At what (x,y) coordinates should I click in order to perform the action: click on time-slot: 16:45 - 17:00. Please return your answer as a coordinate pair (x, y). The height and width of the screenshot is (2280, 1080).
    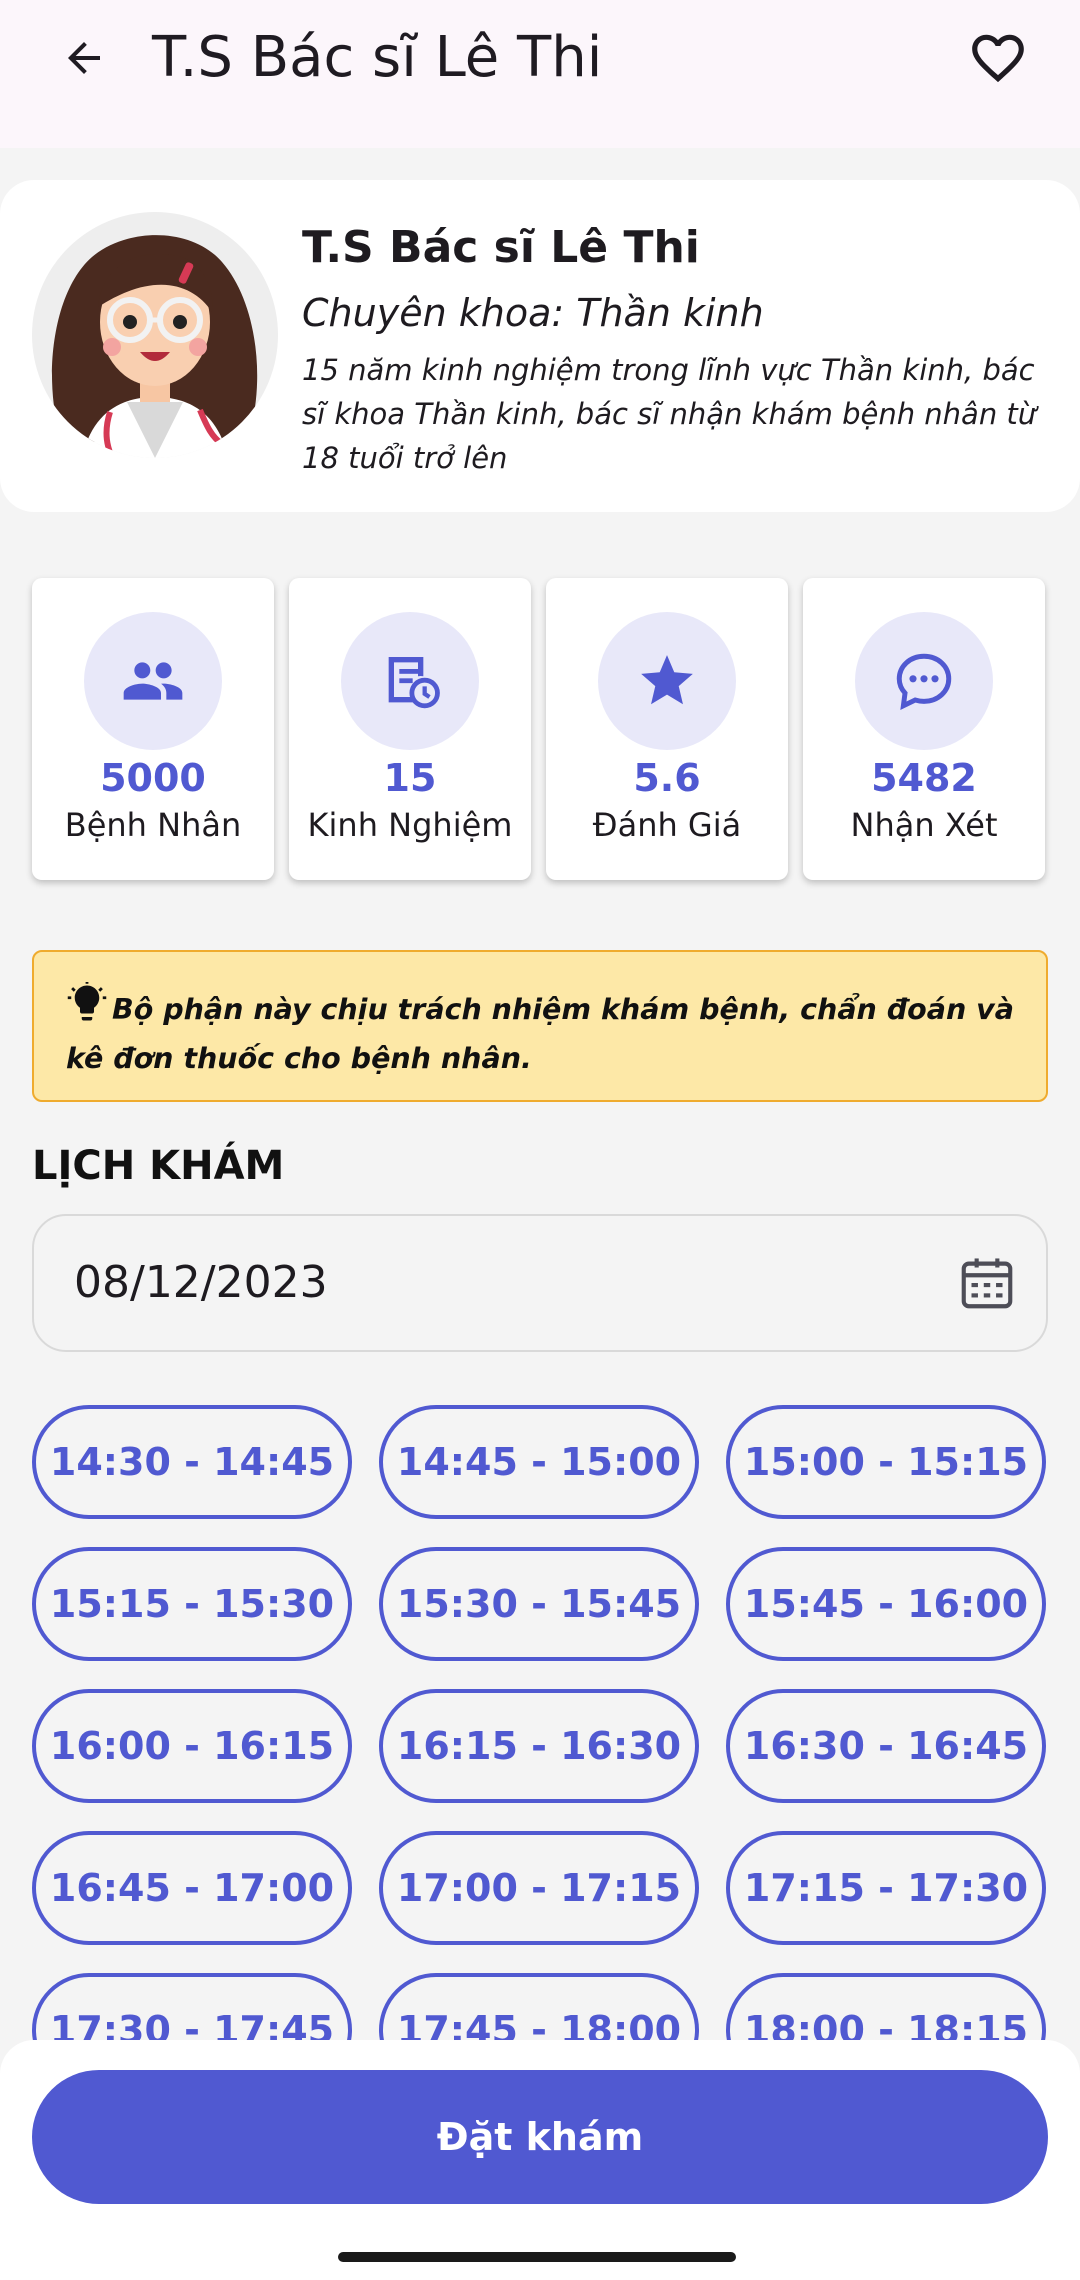
    Looking at the image, I should click on (192, 1888).